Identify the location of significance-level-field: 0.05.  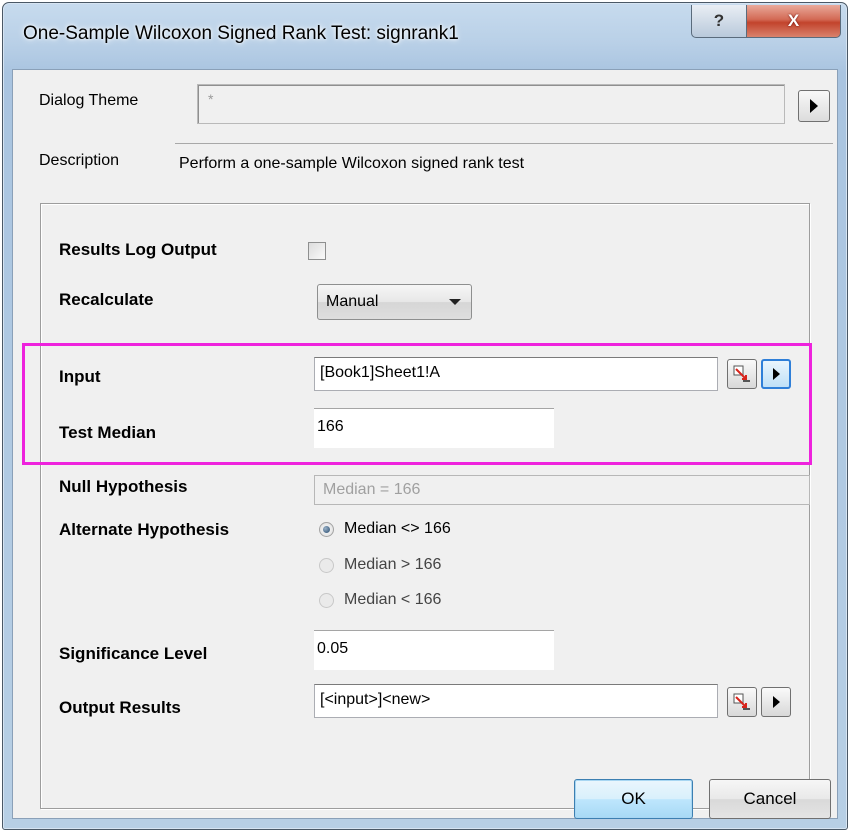
(434, 650).